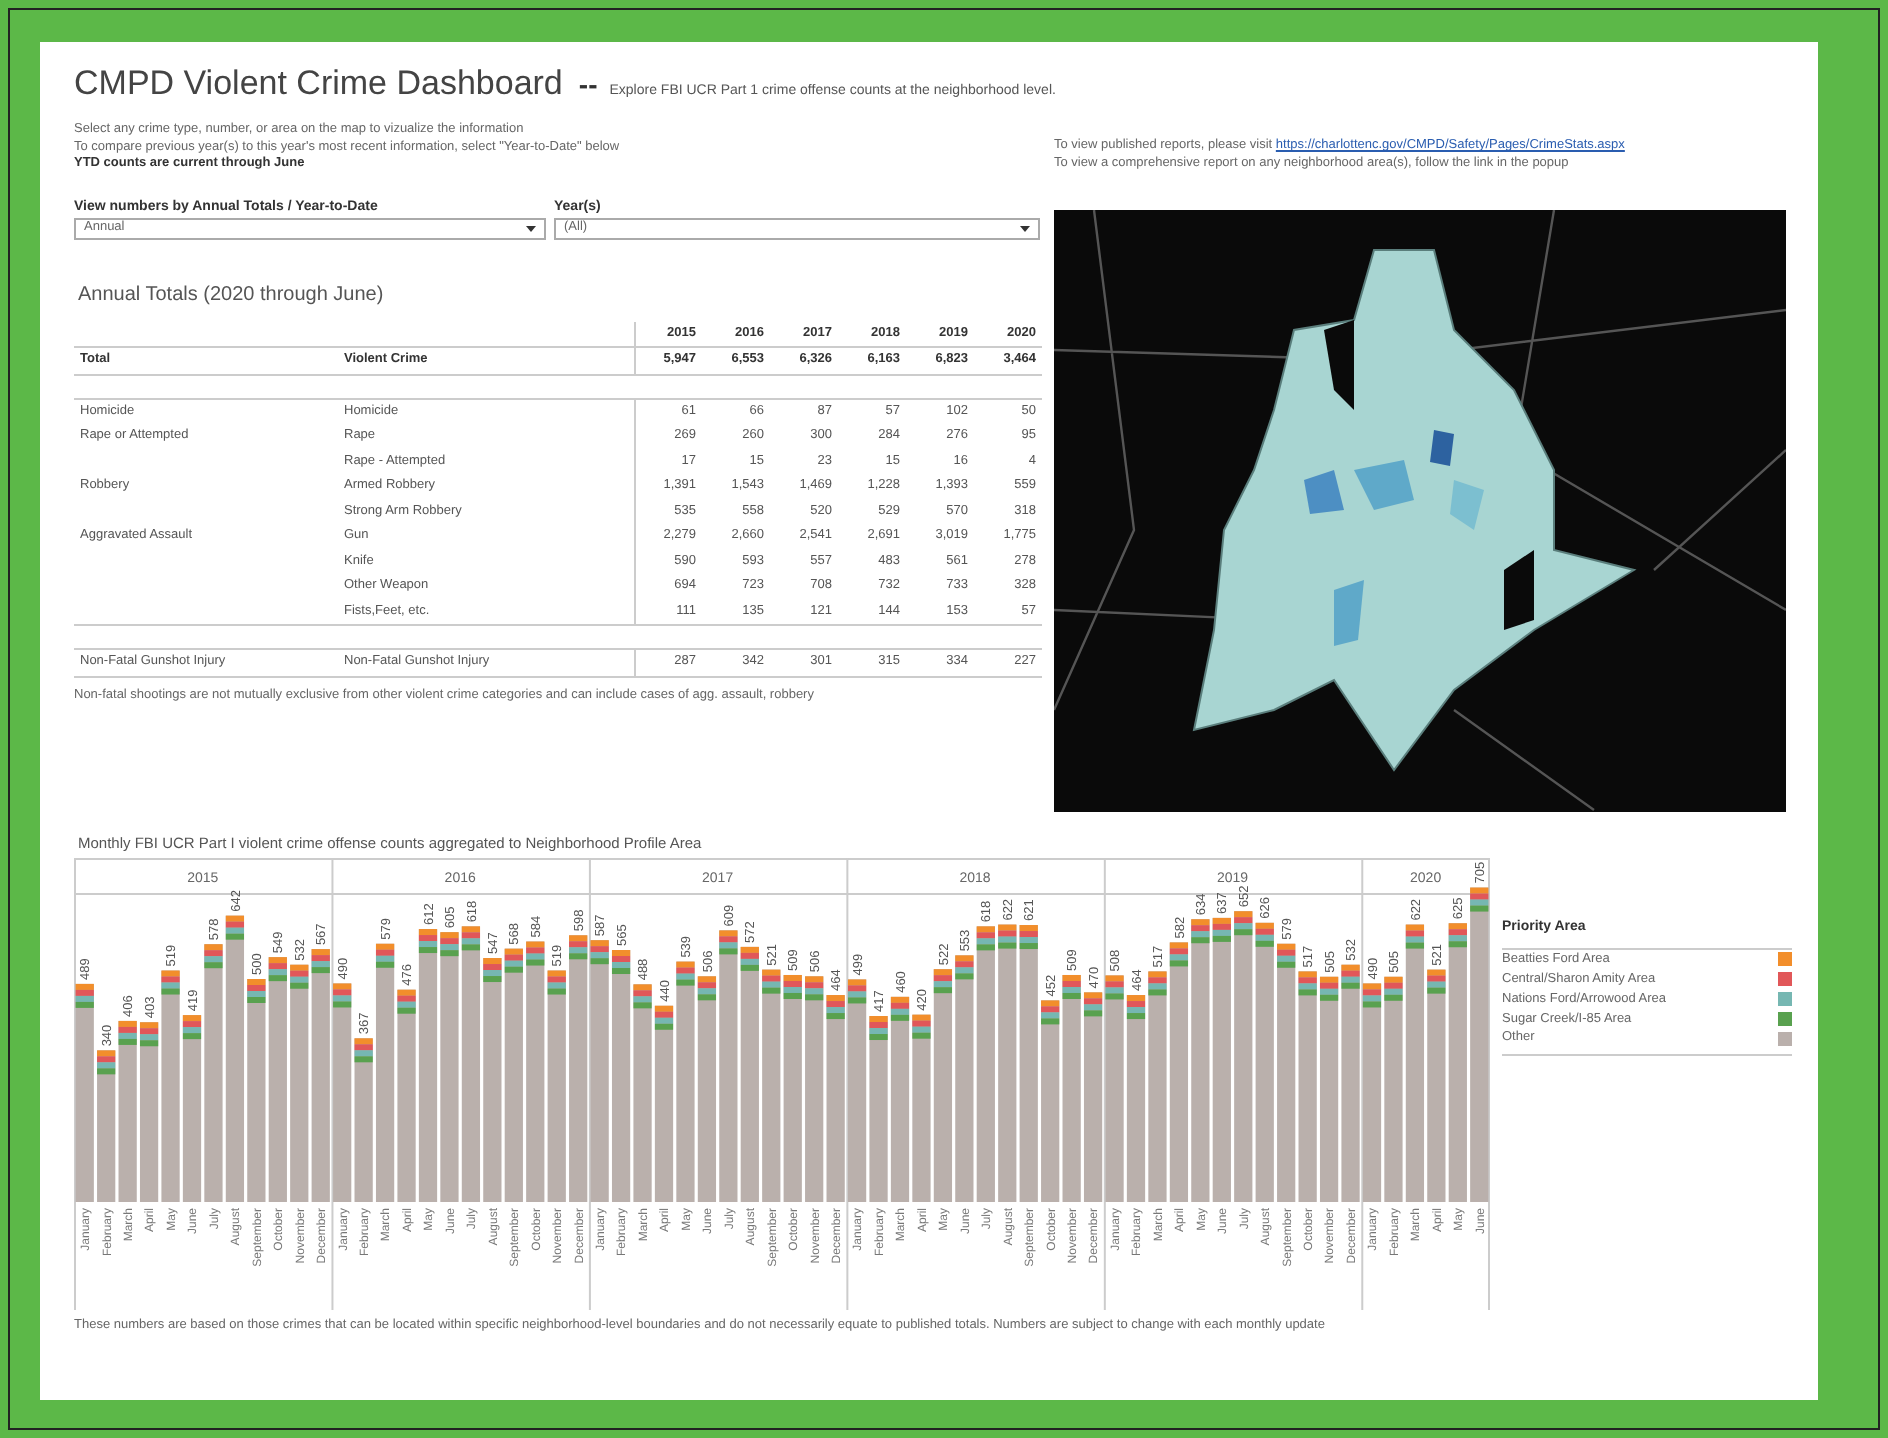 The width and height of the screenshot is (1888, 1438). What do you see at coordinates (318, 84) in the screenshot?
I see `dashboard-title: CMPD Violent Crime Dashboard` at bounding box center [318, 84].